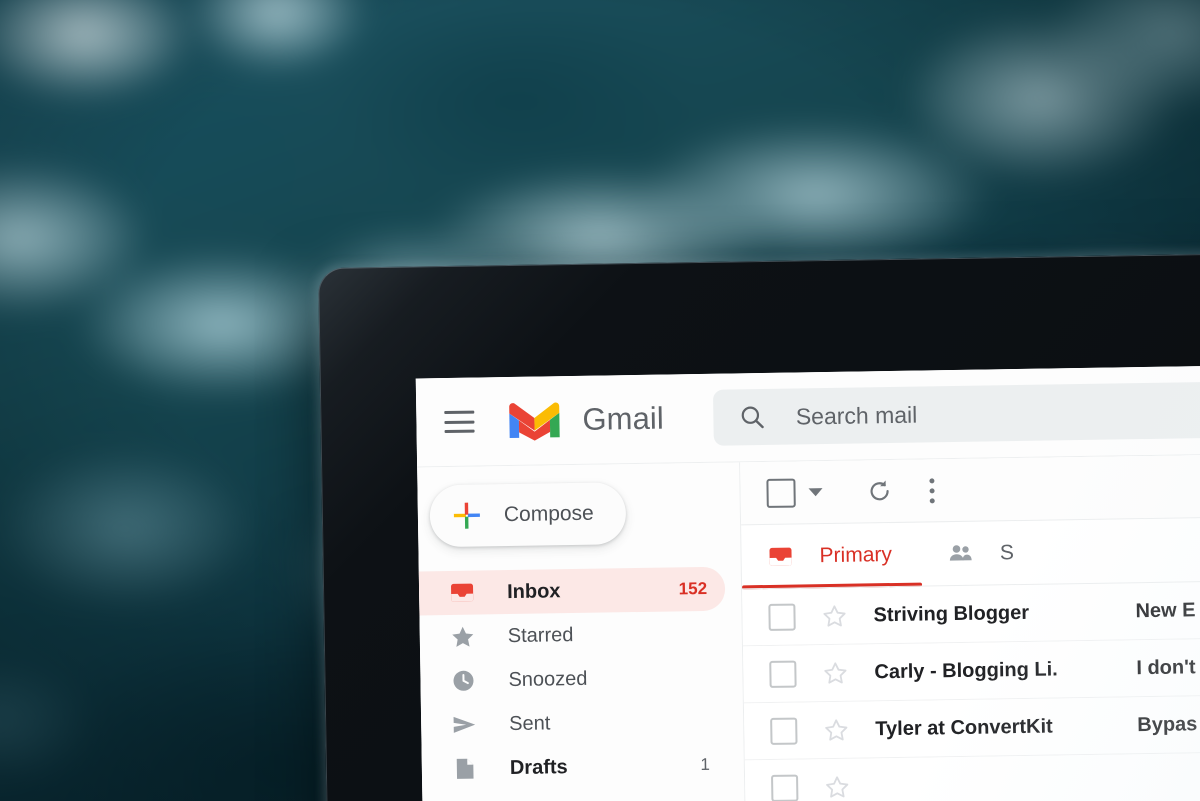 This screenshot has width=1200, height=801. I want to click on table-row: Striving Blogger New E, so click(971, 613).